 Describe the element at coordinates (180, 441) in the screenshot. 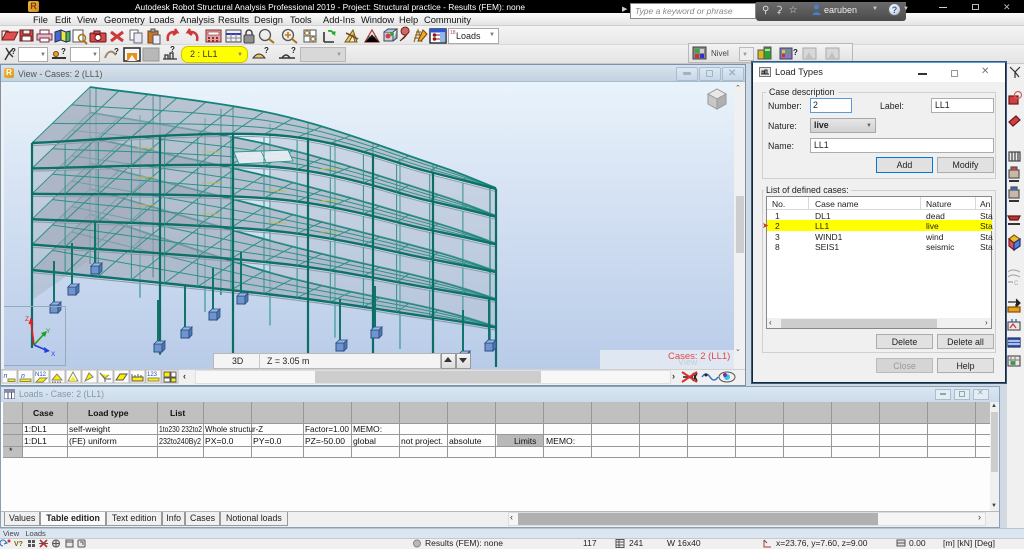

I see `svg-text: 232to240By2` at that location.